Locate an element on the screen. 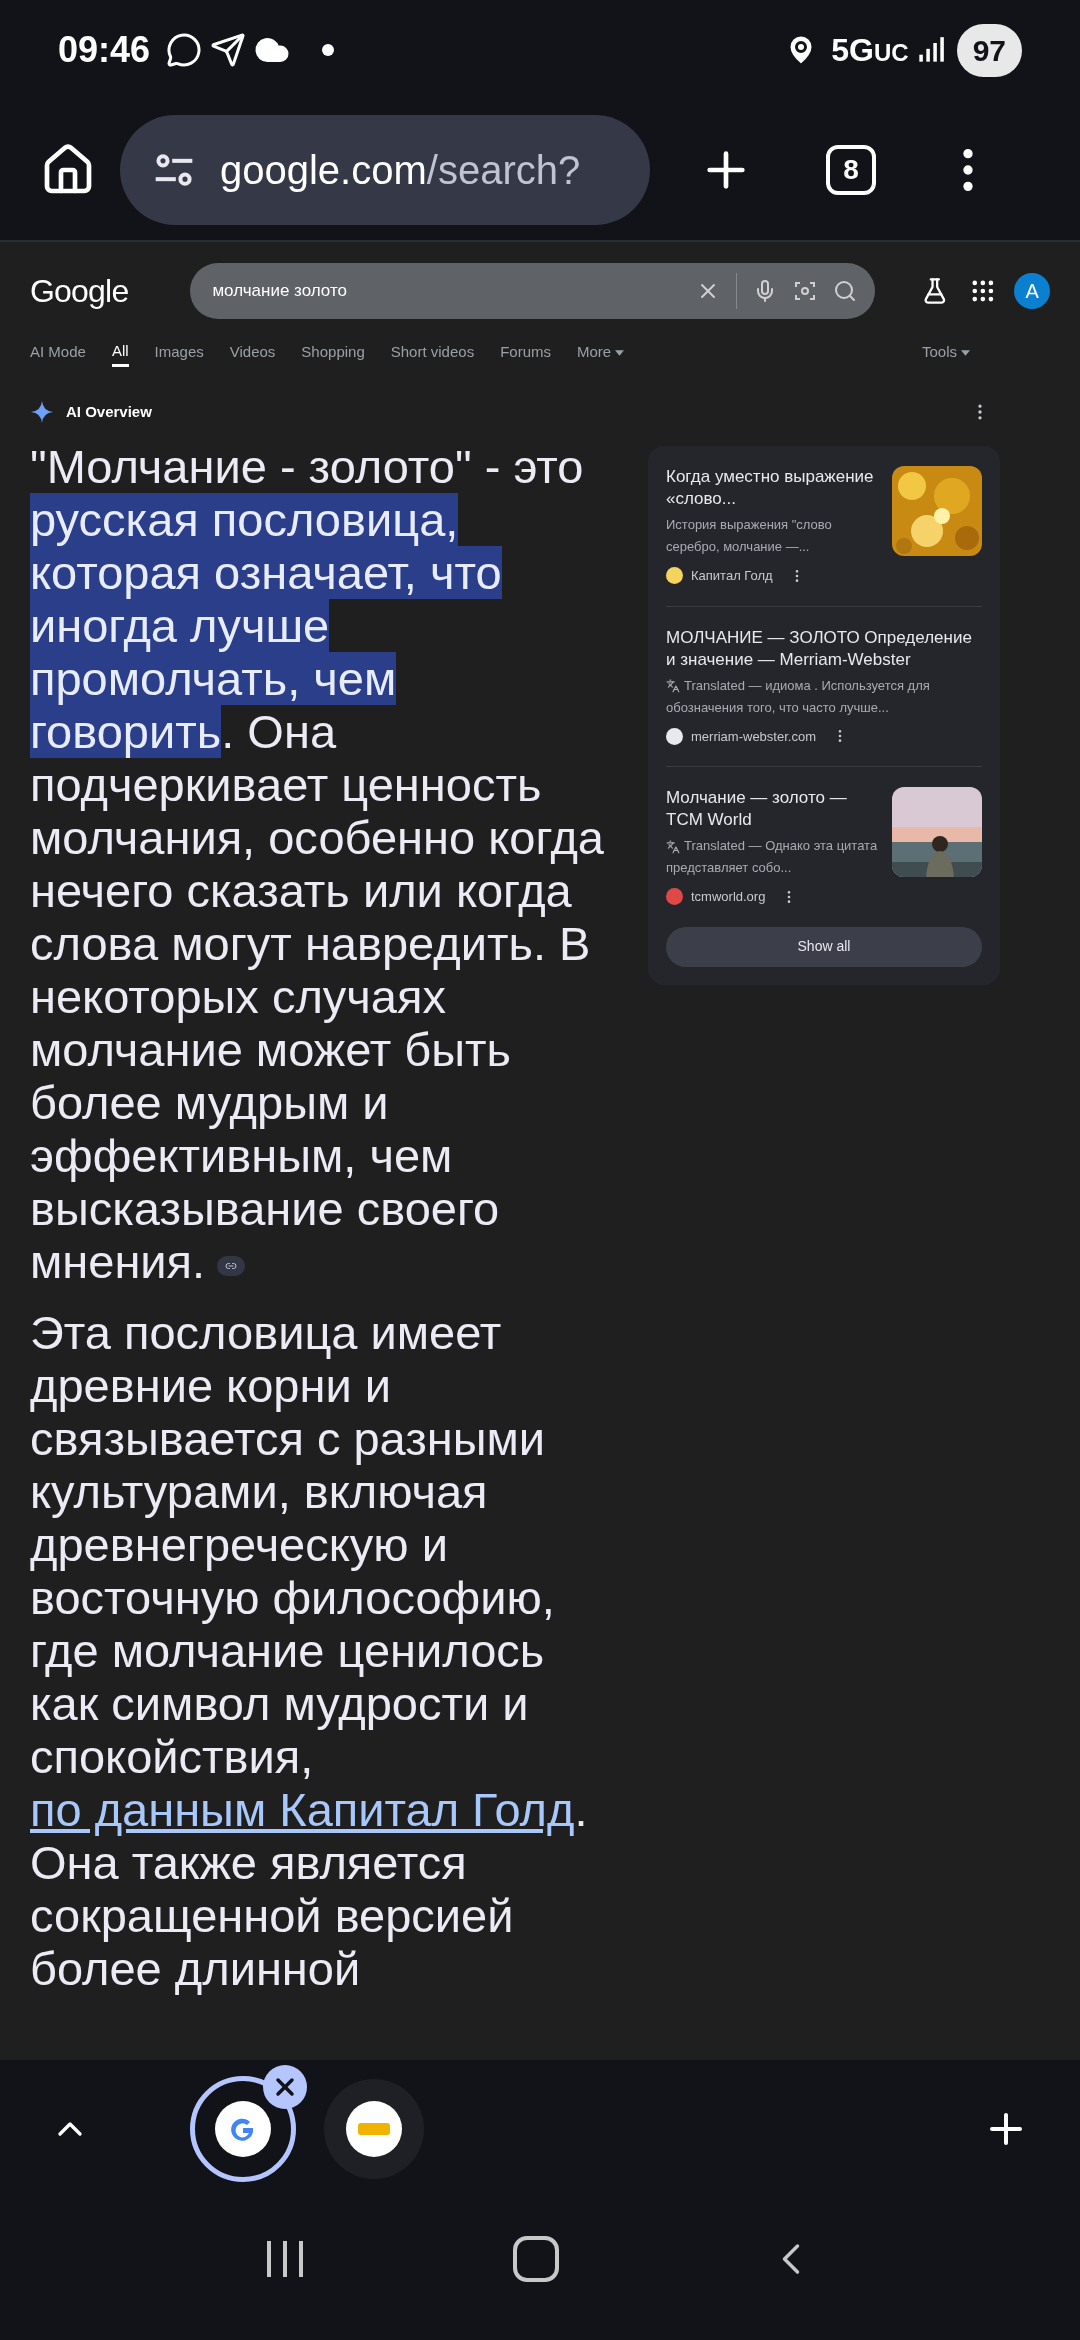 The height and width of the screenshot is (2340, 1080). site-name: merriam-webster.com is located at coordinates (753, 736).